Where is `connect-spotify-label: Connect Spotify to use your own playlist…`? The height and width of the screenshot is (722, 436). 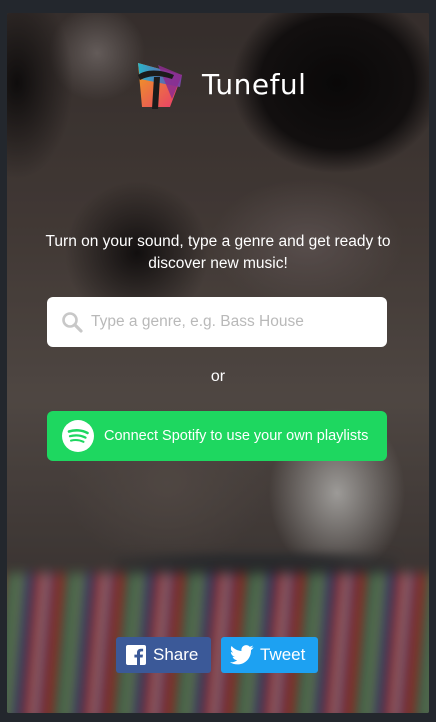 connect-spotify-label: Connect Spotify to use your own playlist… is located at coordinates (236, 436).